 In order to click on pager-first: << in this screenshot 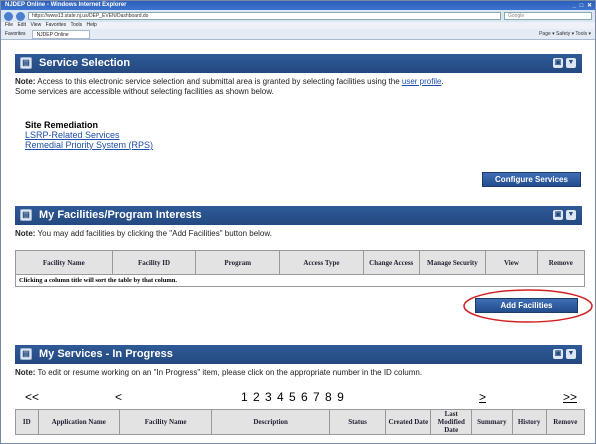, I will do `click(32, 397)`.